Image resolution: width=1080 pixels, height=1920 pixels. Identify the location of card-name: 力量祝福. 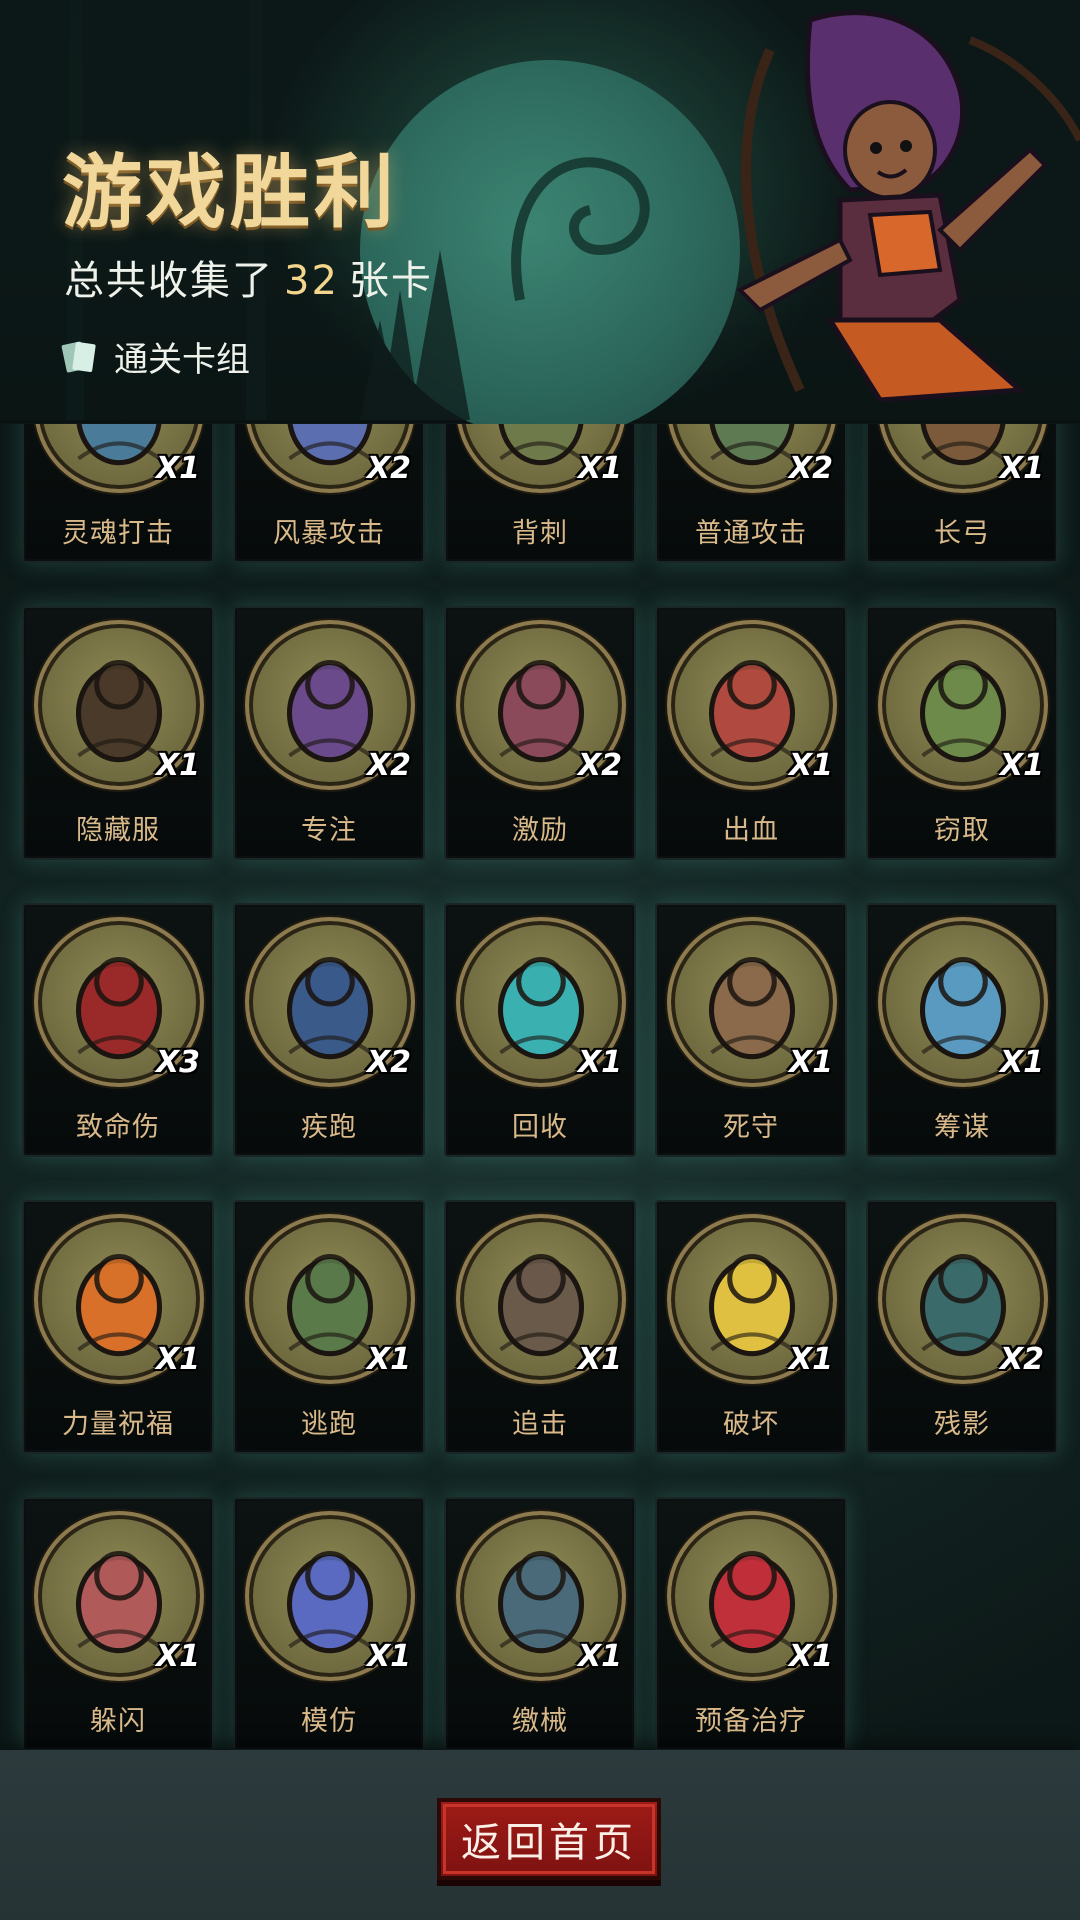
(118, 1424).